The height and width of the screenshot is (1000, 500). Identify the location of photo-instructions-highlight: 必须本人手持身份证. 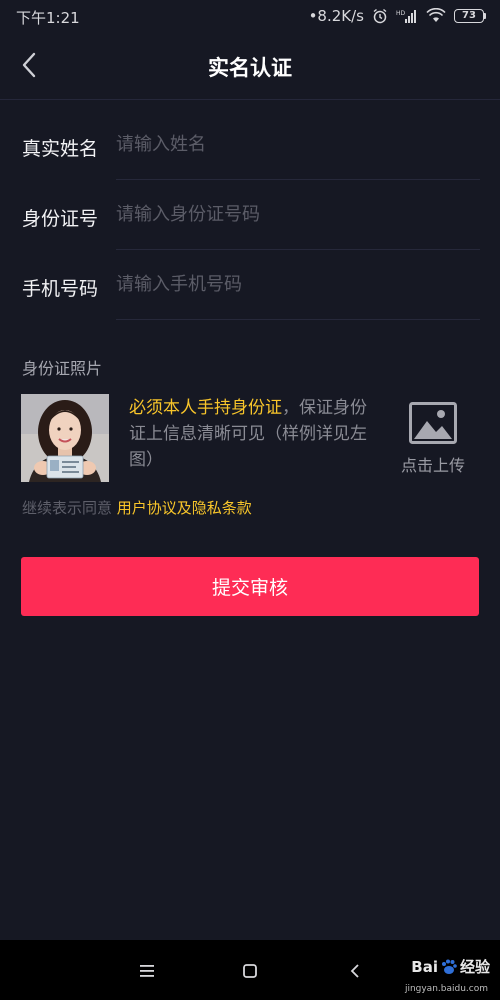
(205, 408).